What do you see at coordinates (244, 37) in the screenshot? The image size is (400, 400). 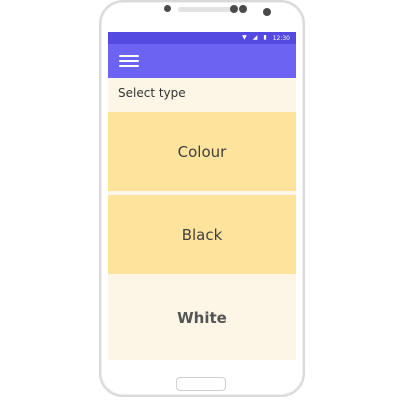 I see `wifi-icon: ▼` at bounding box center [244, 37].